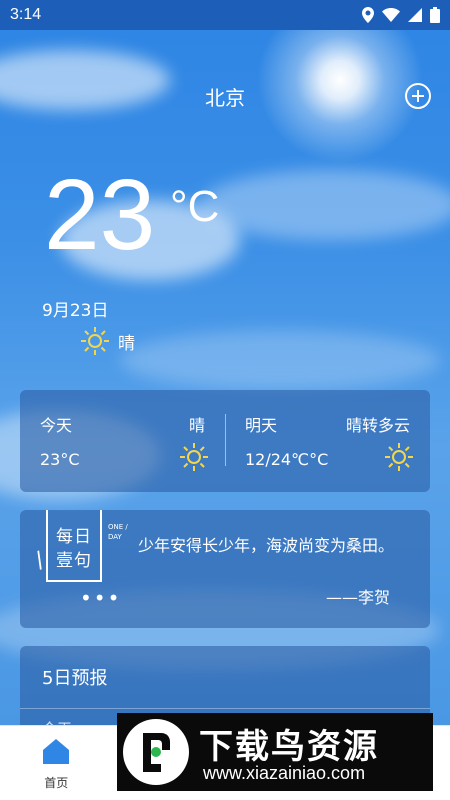 The height and width of the screenshot is (800, 450). I want to click on watermark-logo-icon, so click(156, 752).